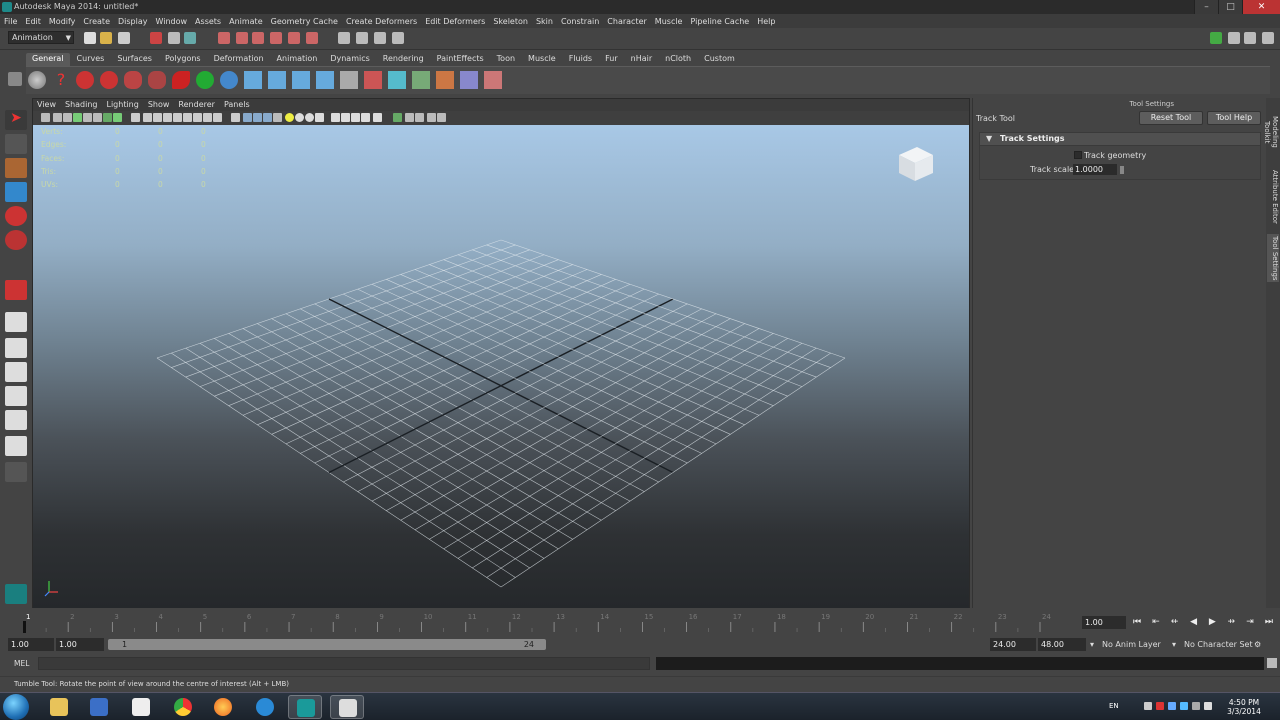 The image size is (1280, 720). I want to click on current-frame-field: 1.00, so click(1104, 622).